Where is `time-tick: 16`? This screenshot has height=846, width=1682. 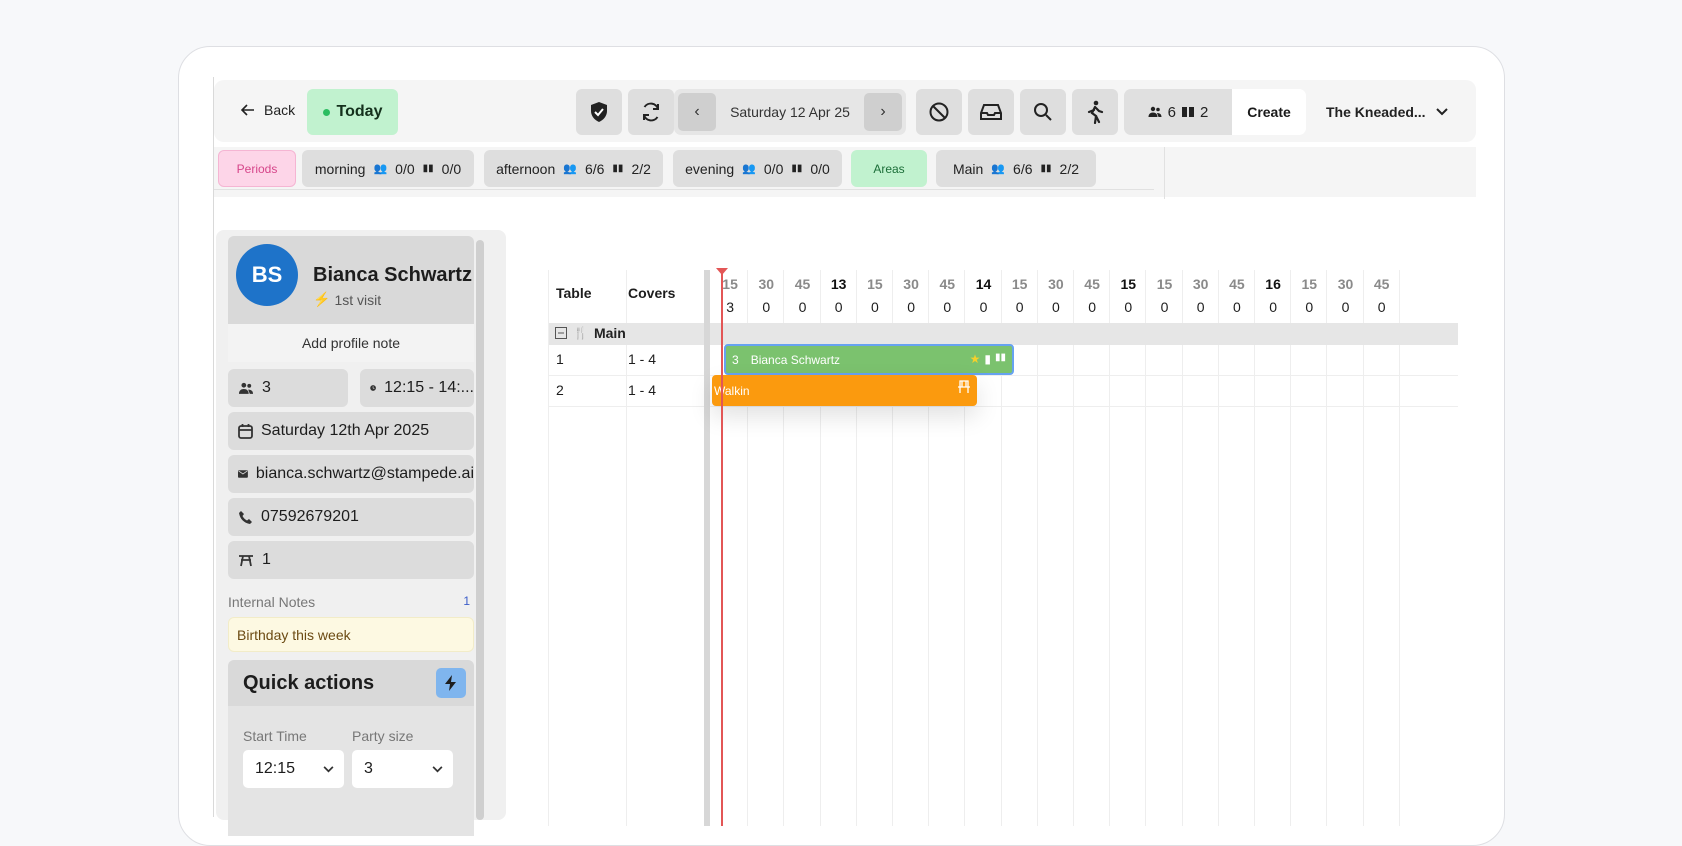 time-tick: 16 is located at coordinates (1273, 284).